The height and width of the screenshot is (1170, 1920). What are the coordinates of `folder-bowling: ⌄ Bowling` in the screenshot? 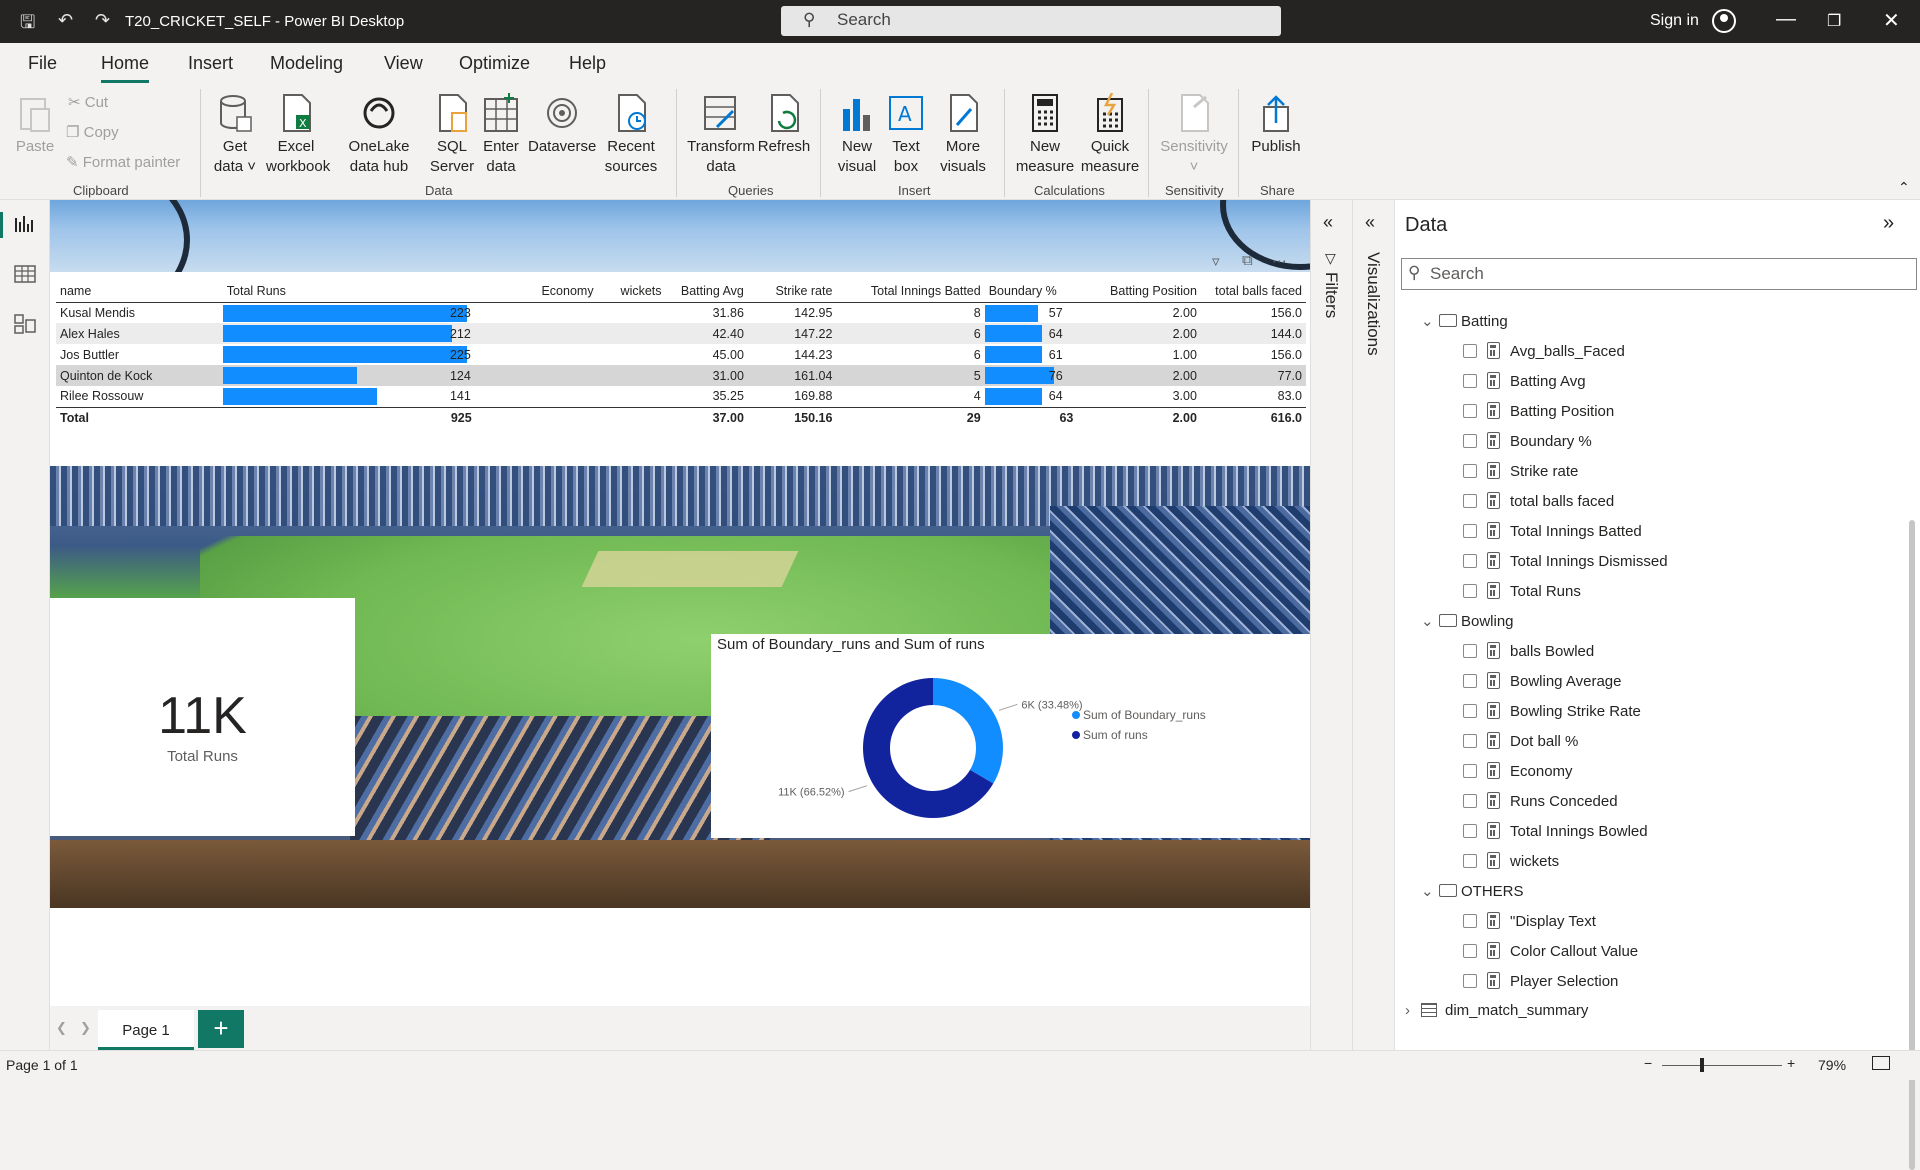 It's located at (1467, 621).